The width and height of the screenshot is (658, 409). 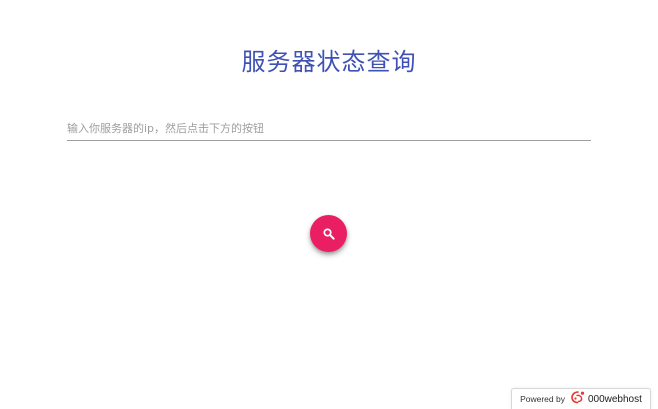 I want to click on brand-name: 000webhost, so click(x=614, y=399).